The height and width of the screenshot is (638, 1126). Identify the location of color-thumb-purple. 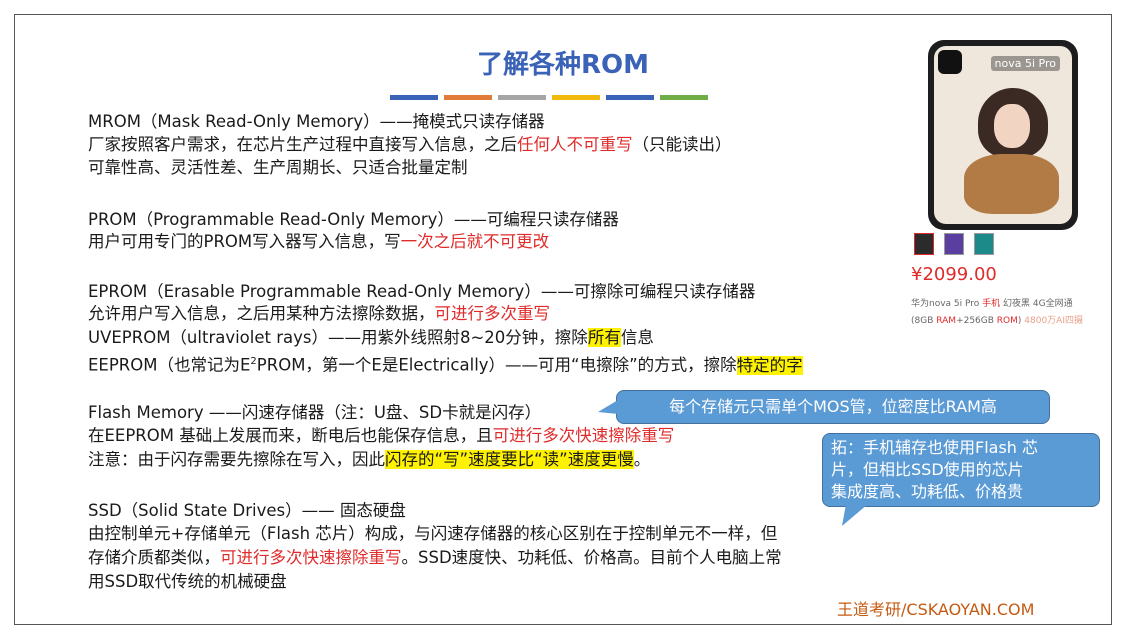
(954, 244).